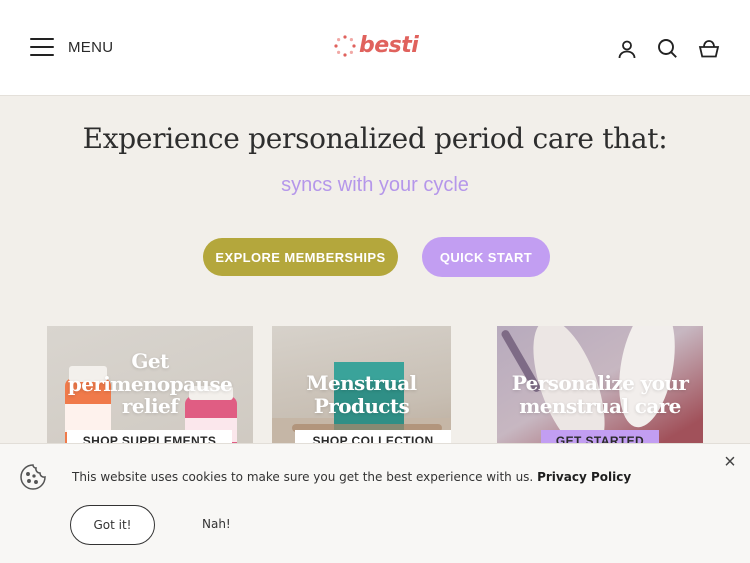  What do you see at coordinates (33, 479) in the screenshot?
I see `cookie-icon` at bounding box center [33, 479].